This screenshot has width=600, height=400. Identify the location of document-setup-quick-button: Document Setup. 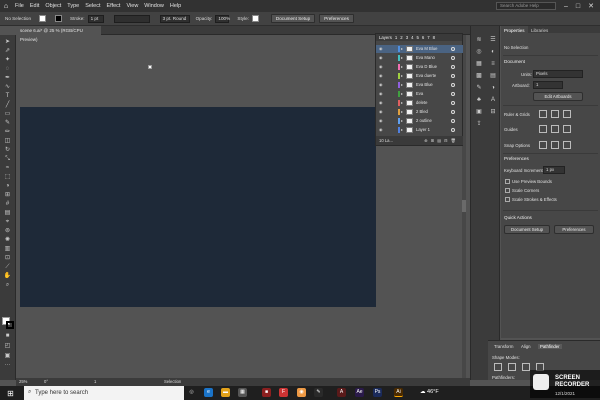
(527, 229).